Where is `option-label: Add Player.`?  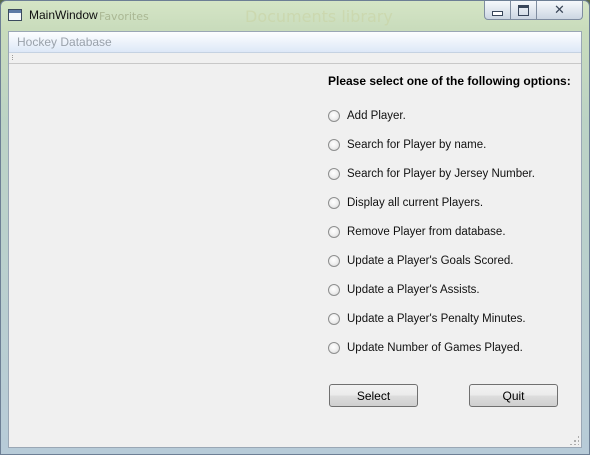 option-label: Add Player. is located at coordinates (376, 116).